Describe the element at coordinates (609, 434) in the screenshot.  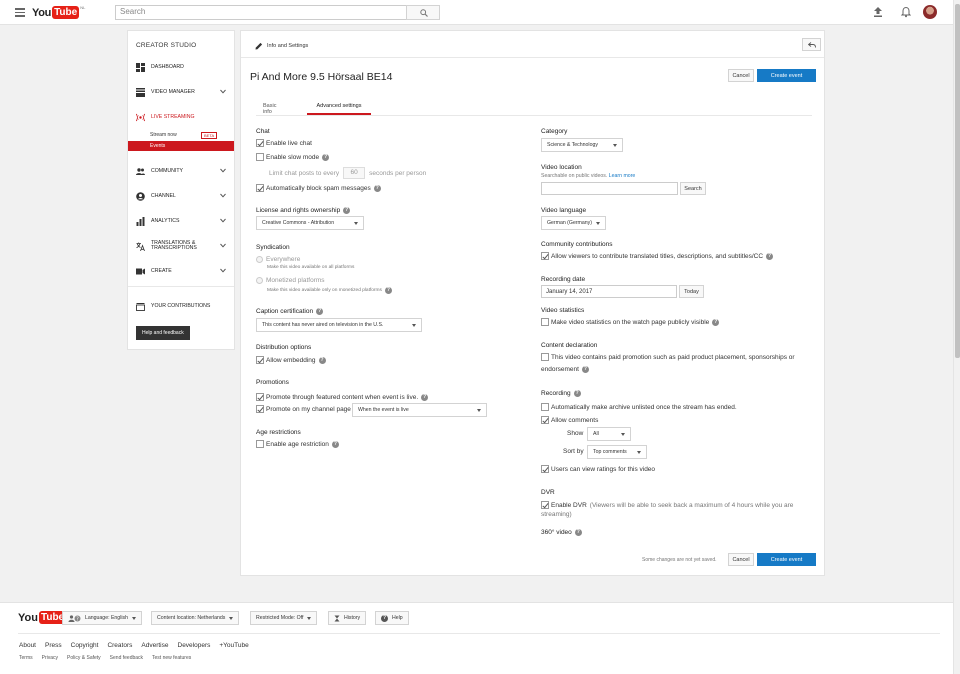
I see `show-comments-select: All` at that location.